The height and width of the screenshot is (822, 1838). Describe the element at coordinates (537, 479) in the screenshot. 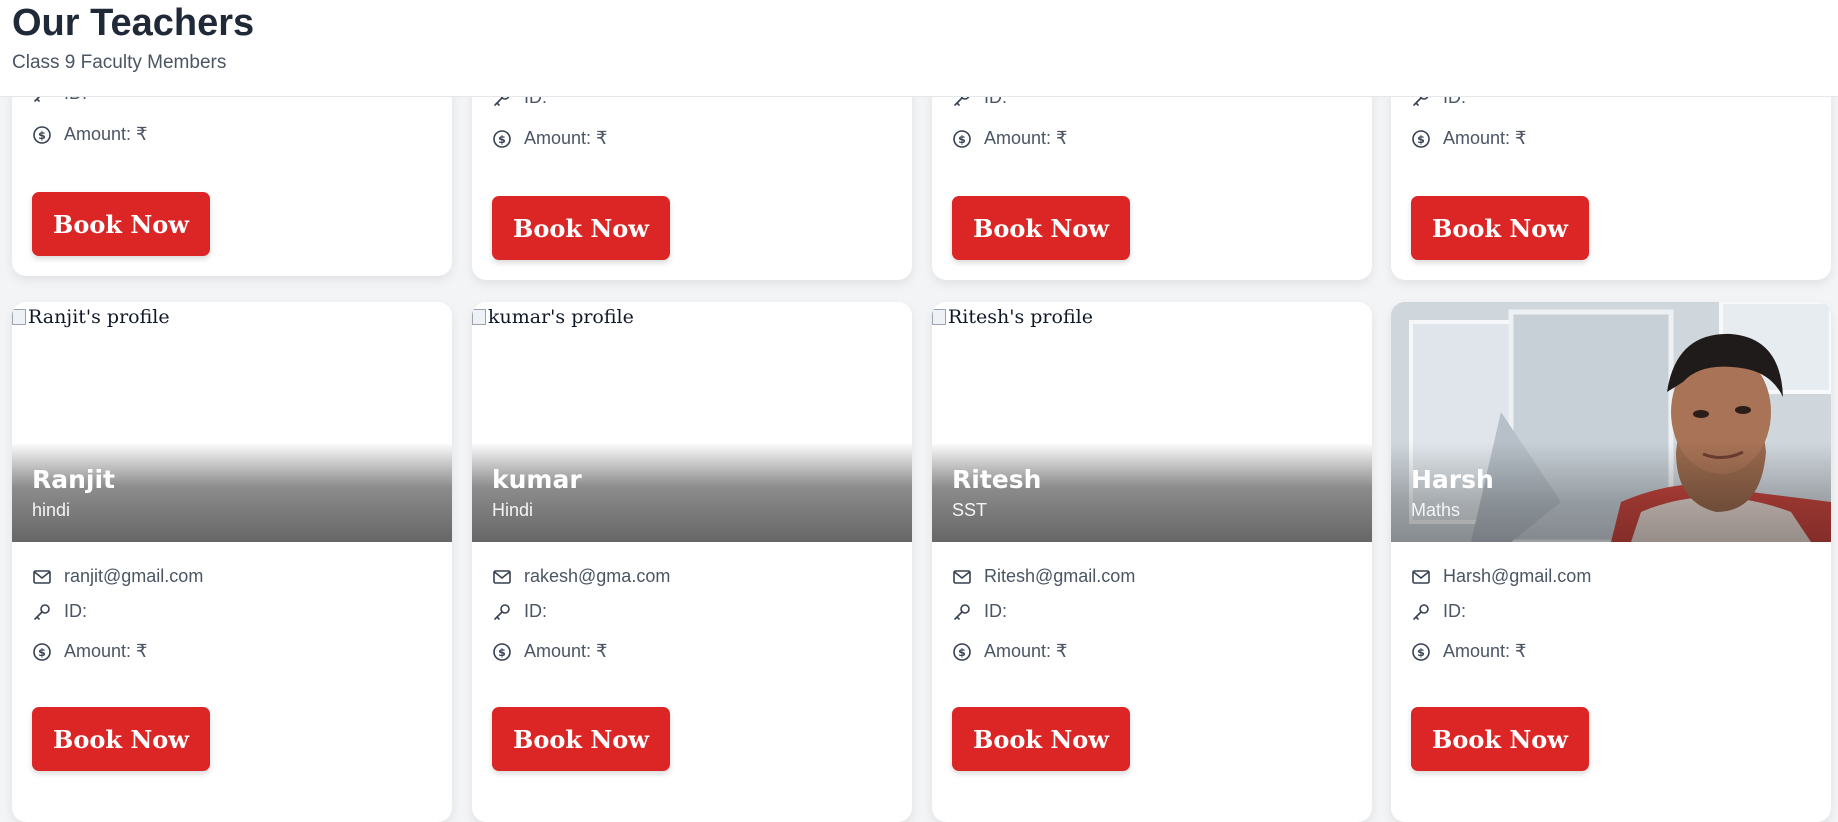

I see `teacher-name: kumar` at that location.